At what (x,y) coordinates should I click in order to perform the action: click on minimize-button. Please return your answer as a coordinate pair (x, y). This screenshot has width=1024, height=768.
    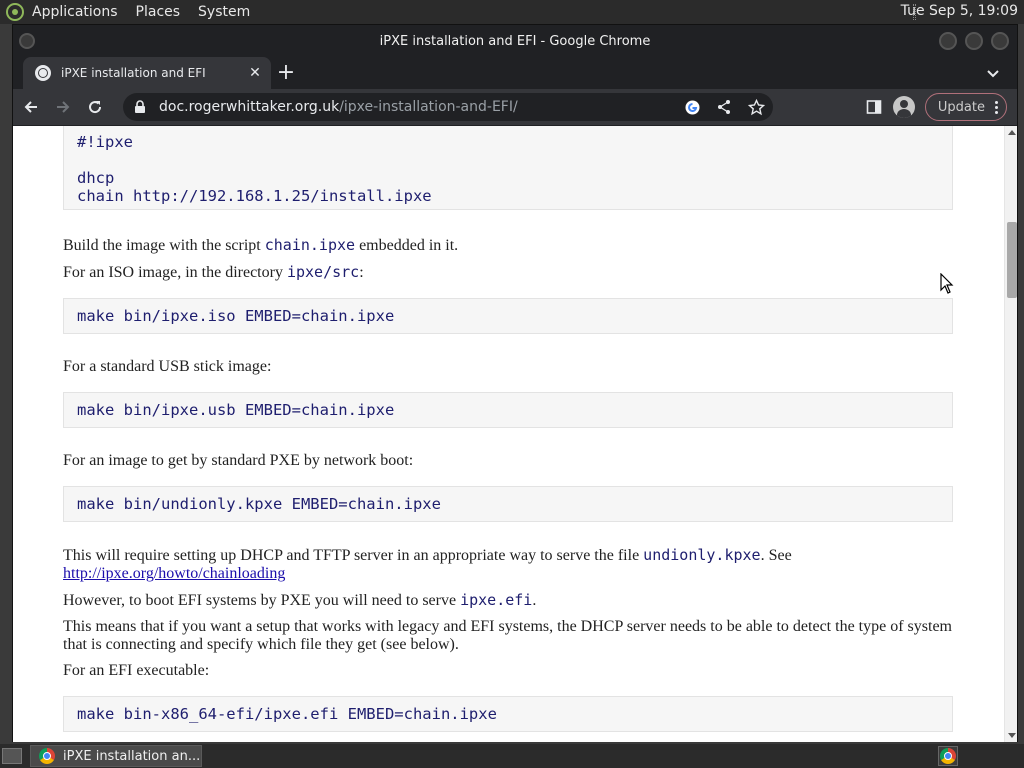
    Looking at the image, I should click on (948, 41).